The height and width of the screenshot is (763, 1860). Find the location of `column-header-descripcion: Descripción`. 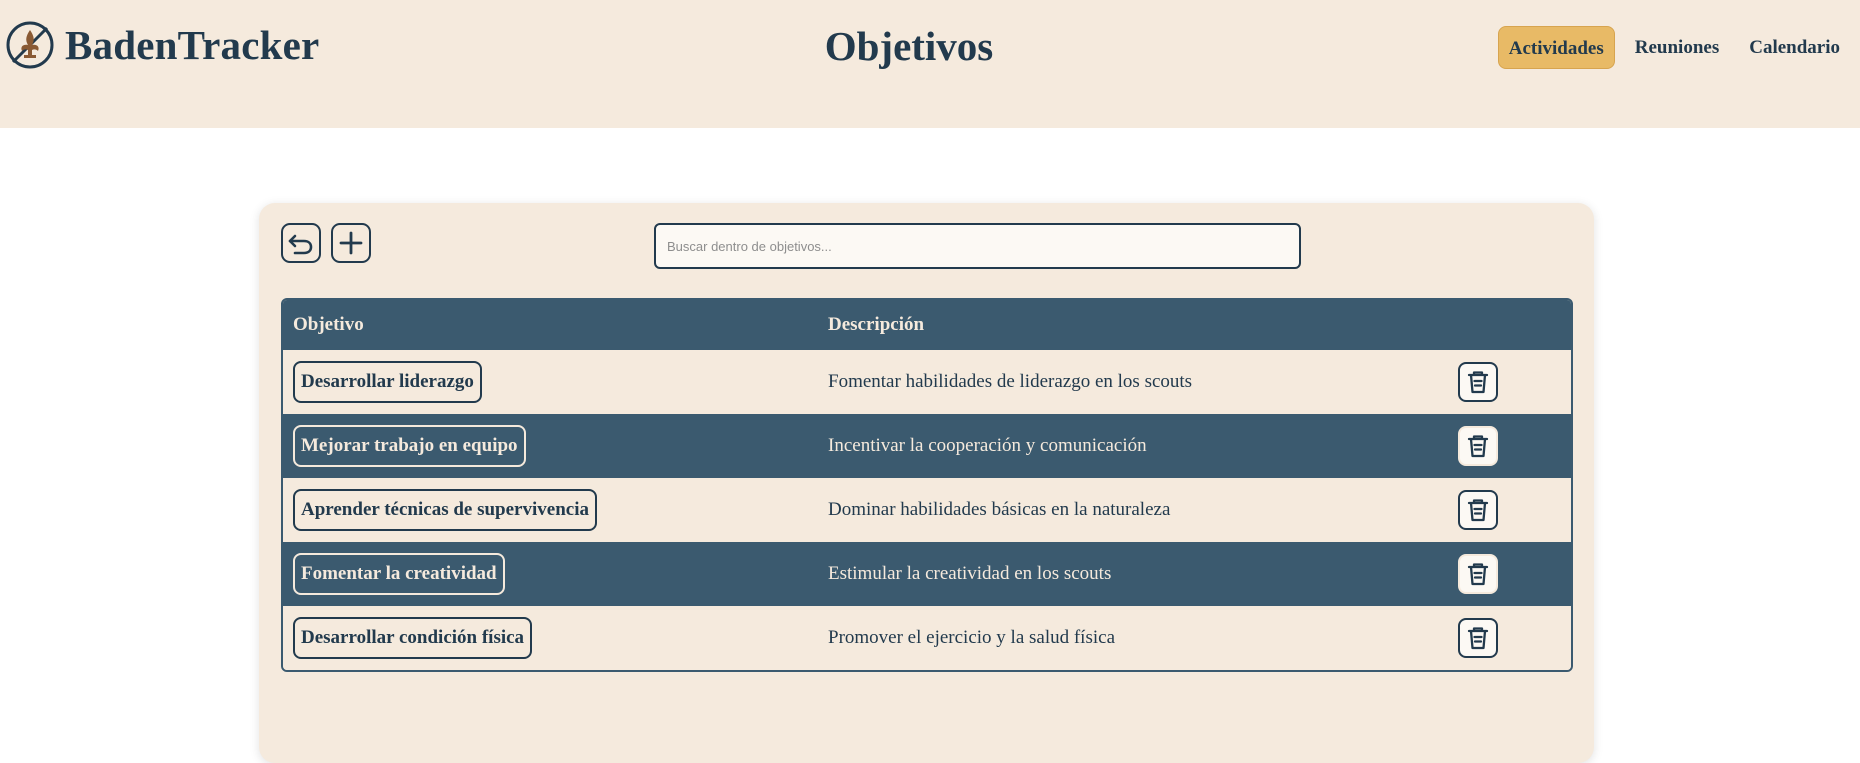

column-header-descripcion: Descripción is located at coordinates (876, 324).